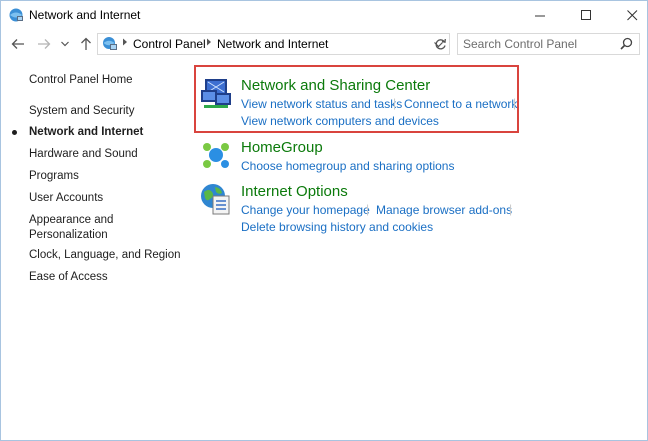 The image size is (648, 441). I want to click on up-button, so click(86, 44).